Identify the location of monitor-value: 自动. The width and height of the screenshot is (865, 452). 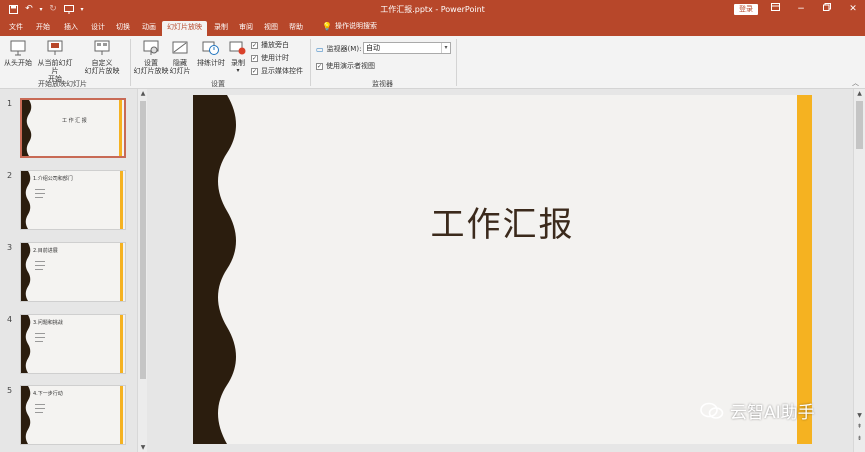
(373, 48).